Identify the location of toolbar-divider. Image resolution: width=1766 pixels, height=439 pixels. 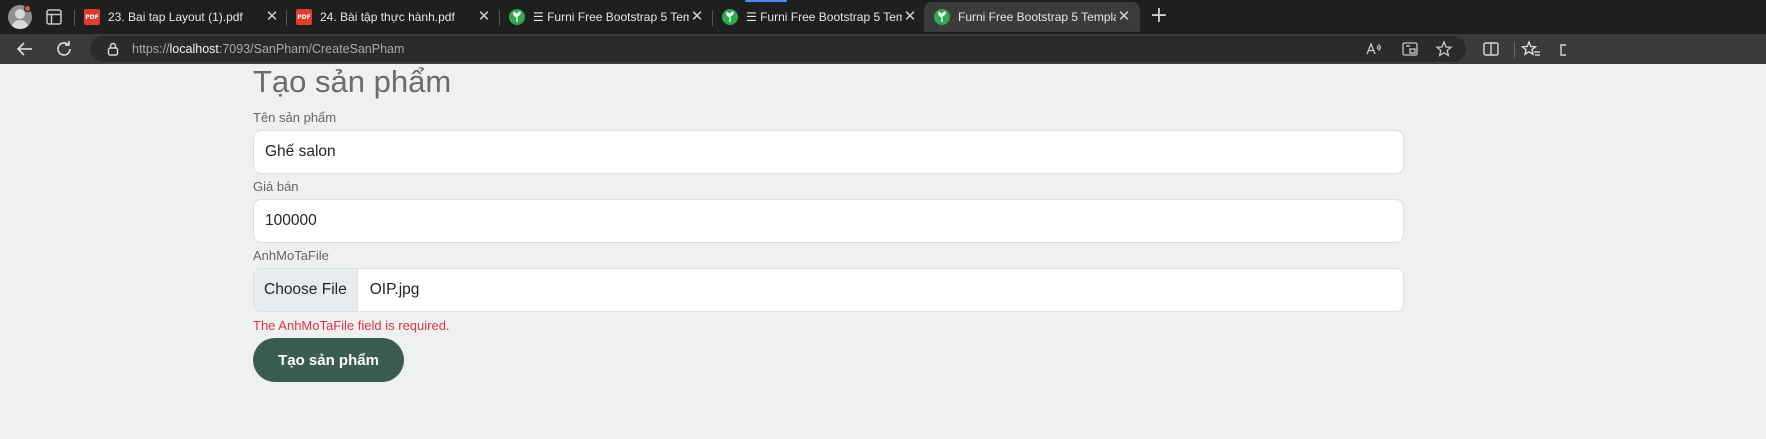
(1514, 50).